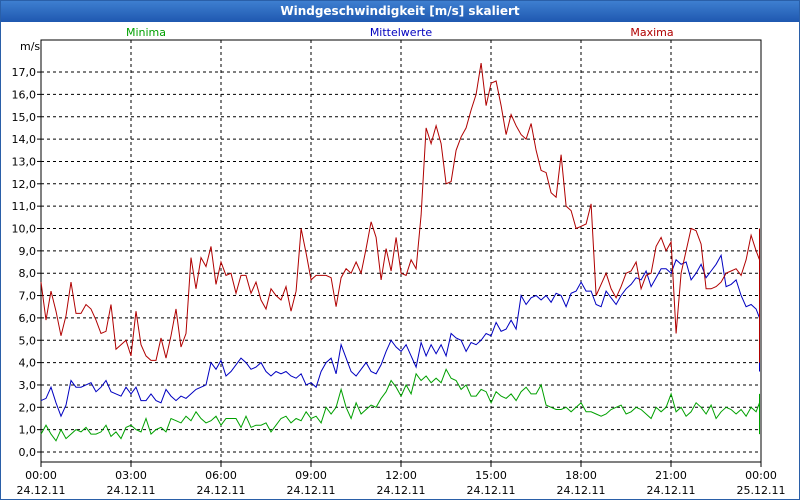 Image resolution: width=800 pixels, height=500 pixels. I want to click on x-tick-time-label: 06:00, so click(221, 475).